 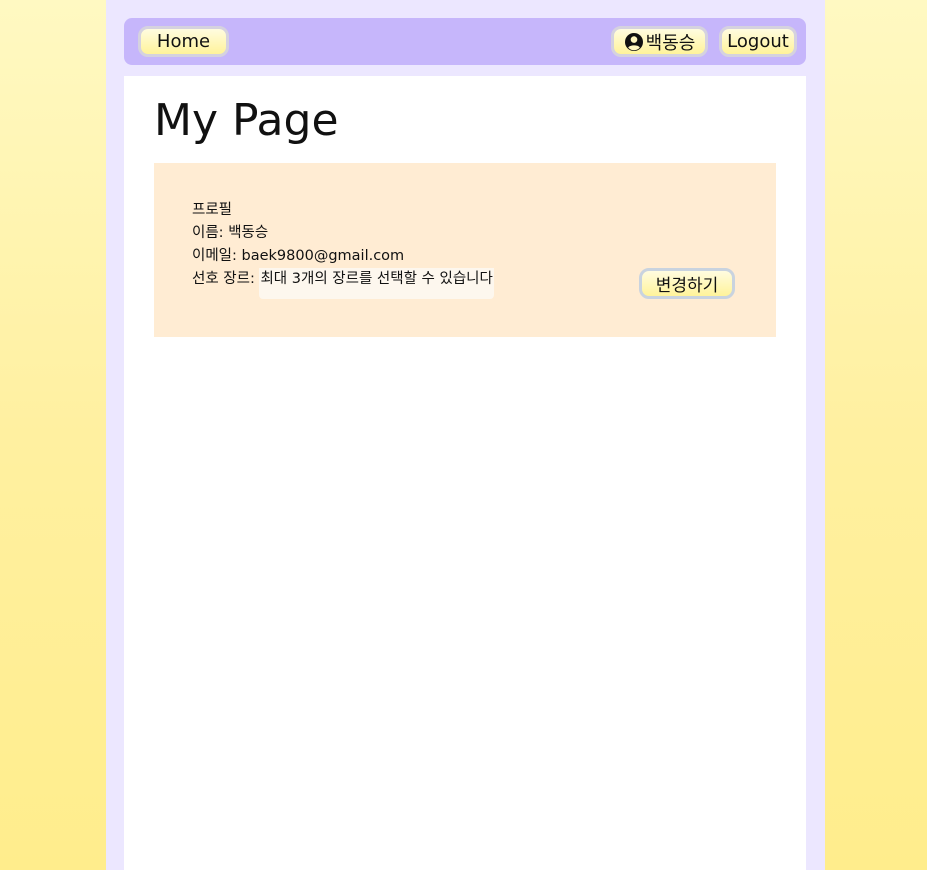 I want to click on profile-email-row: 이메일: baek9800@gmail.com, so click(x=343, y=256).